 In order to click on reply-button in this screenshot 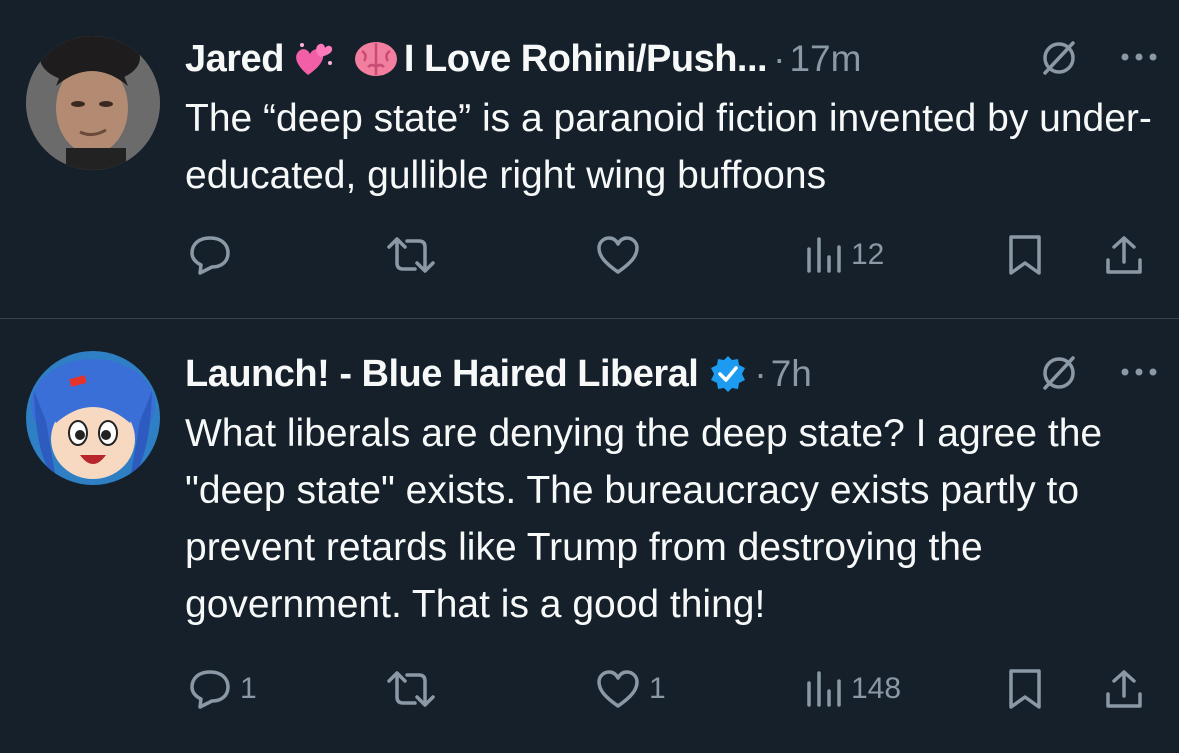, I will do `click(214, 255)`.